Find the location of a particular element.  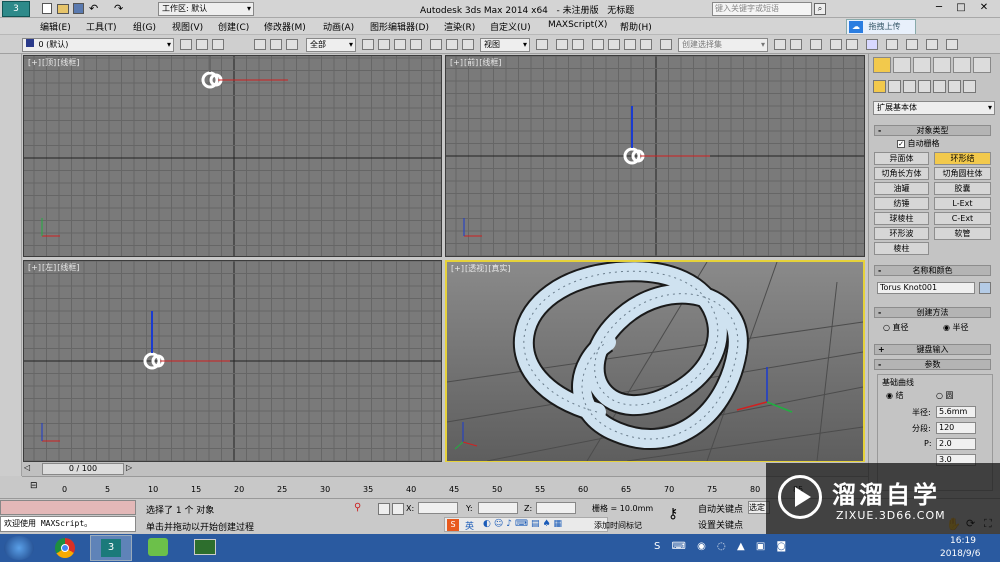

edit-named-sel-icon is located at coordinates (666, 44).